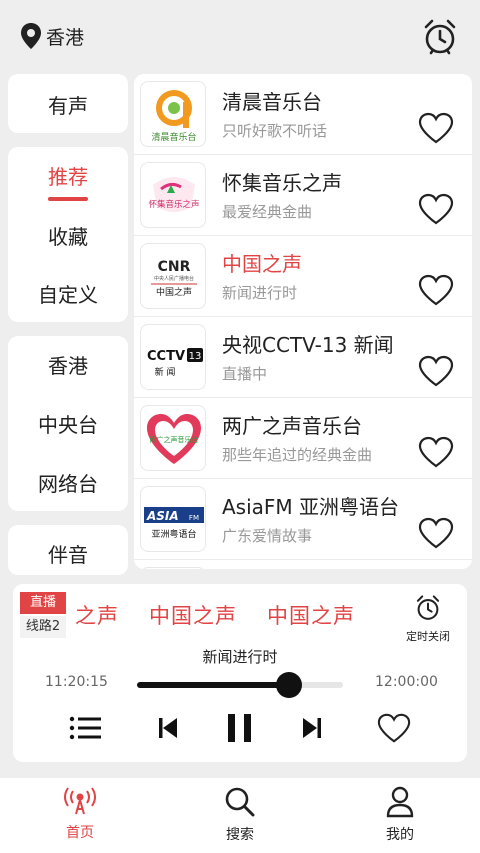  I want to click on marquee-text: 之声, so click(97, 616).